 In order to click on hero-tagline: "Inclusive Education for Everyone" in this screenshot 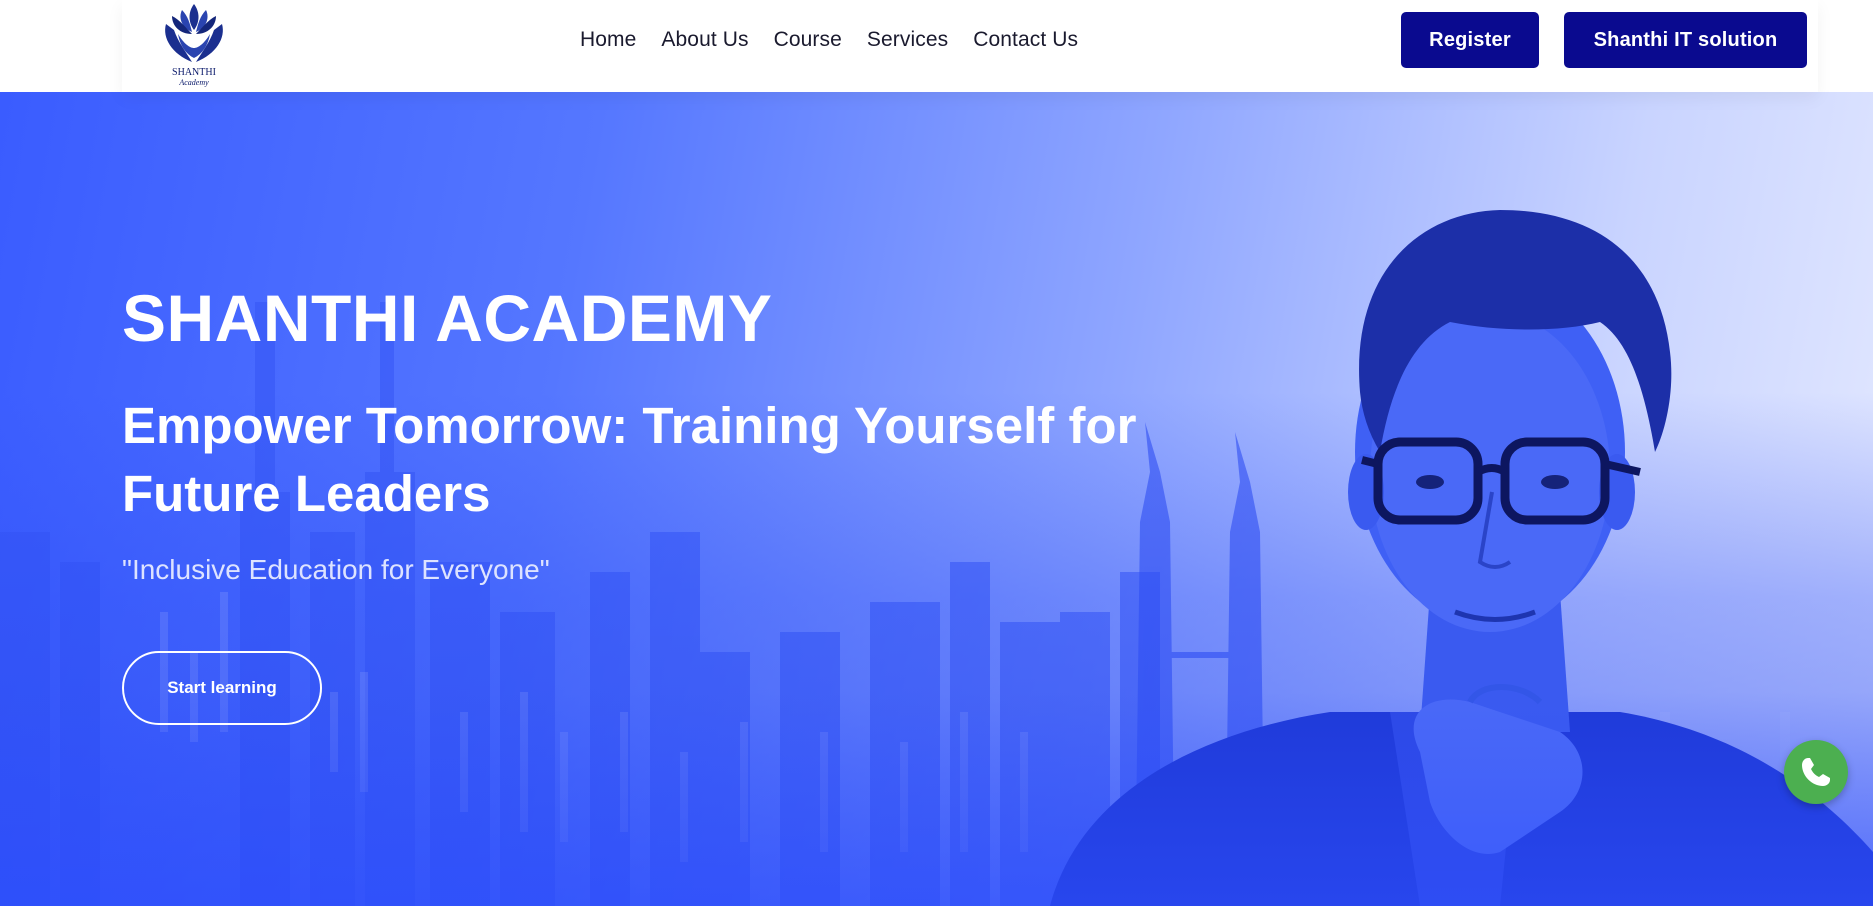, I will do `click(336, 569)`.